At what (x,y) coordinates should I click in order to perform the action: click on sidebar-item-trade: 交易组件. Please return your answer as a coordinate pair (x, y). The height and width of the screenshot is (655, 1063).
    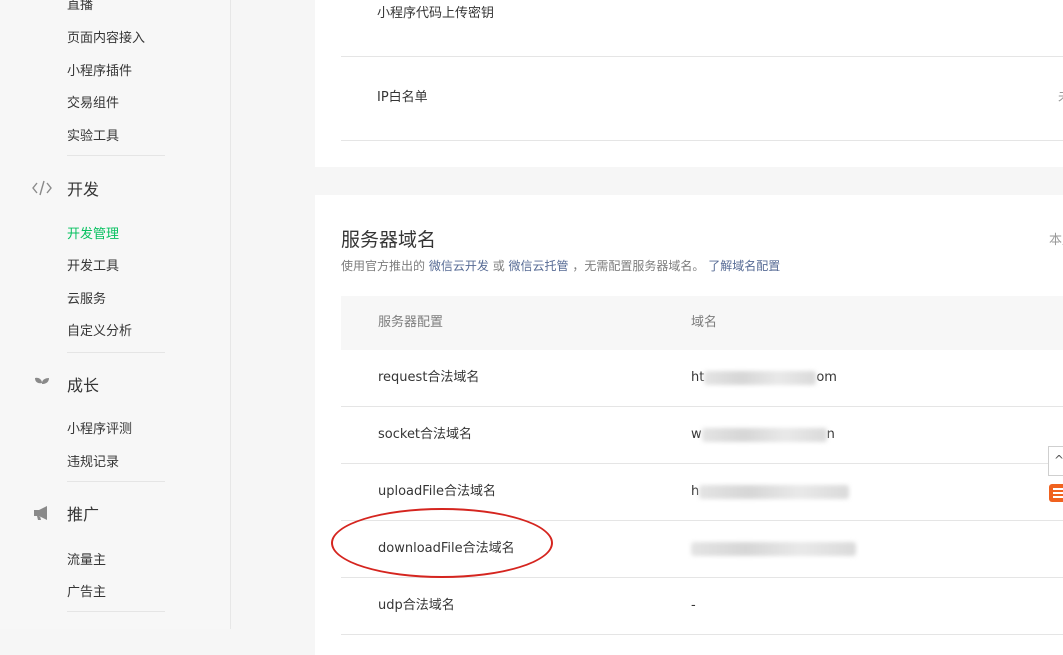
    Looking at the image, I should click on (93, 101).